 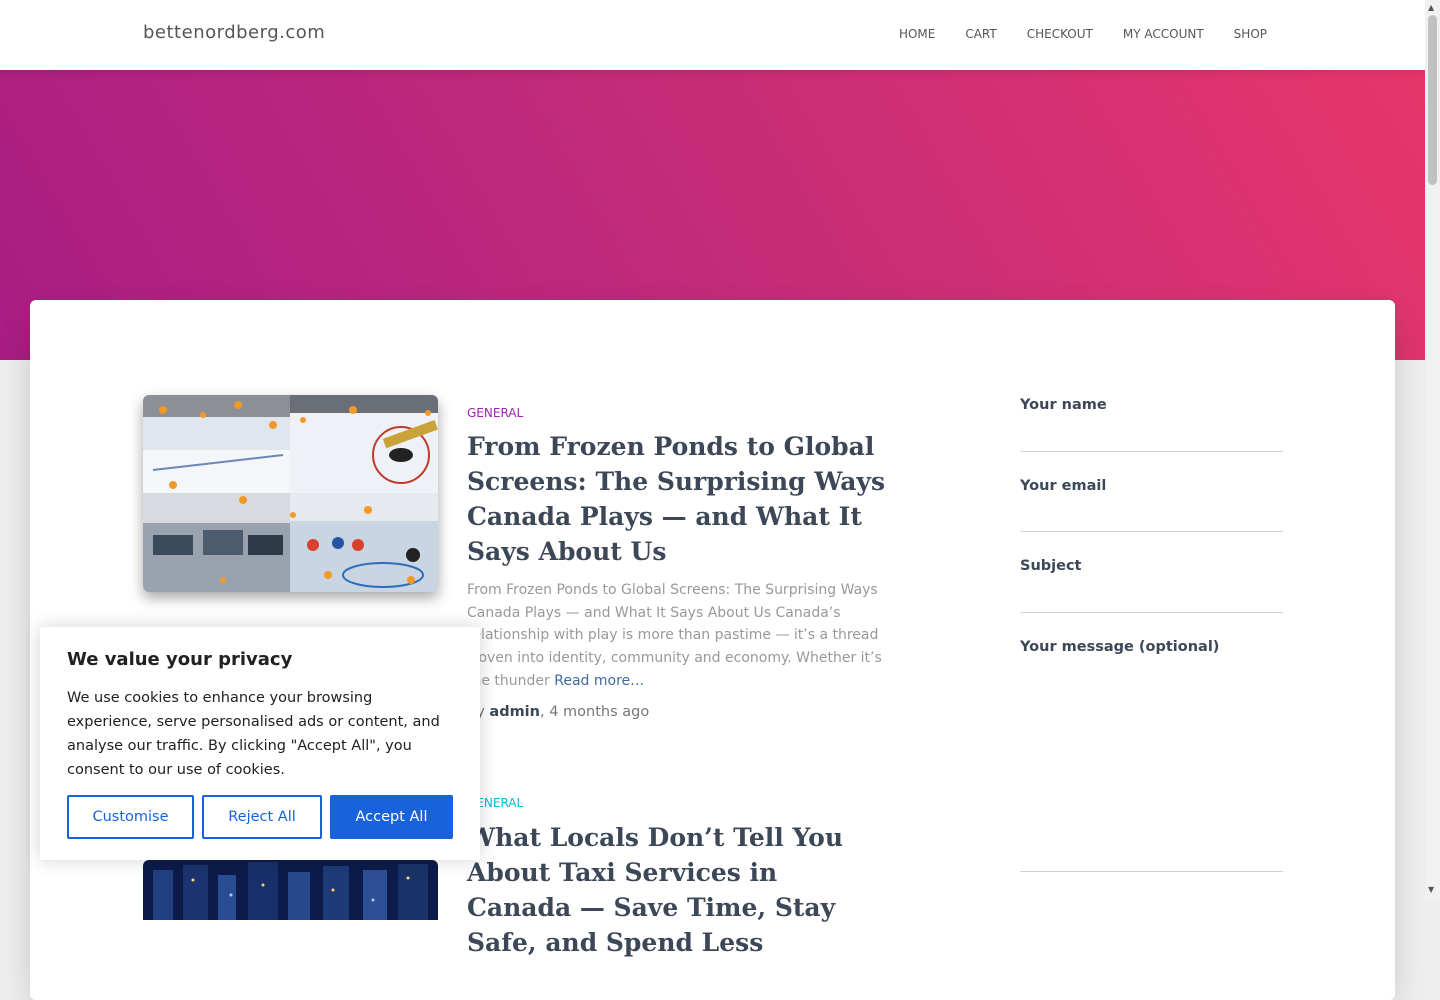 What do you see at coordinates (1051, 566) in the screenshot?
I see `subject-label: Subject` at bounding box center [1051, 566].